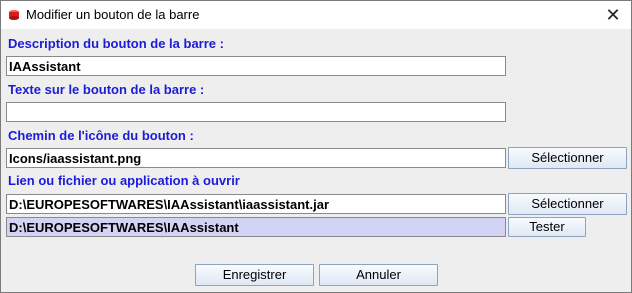  What do you see at coordinates (116, 43) in the screenshot?
I see `description-label: Description du bouton de la barre :` at bounding box center [116, 43].